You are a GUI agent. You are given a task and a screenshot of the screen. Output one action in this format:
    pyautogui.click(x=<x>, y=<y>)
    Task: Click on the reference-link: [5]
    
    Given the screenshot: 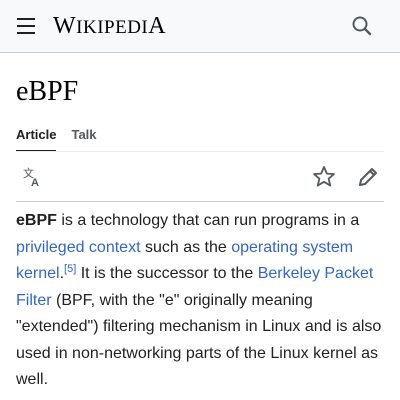 What is the action you would take?
    pyautogui.click(x=70, y=269)
    